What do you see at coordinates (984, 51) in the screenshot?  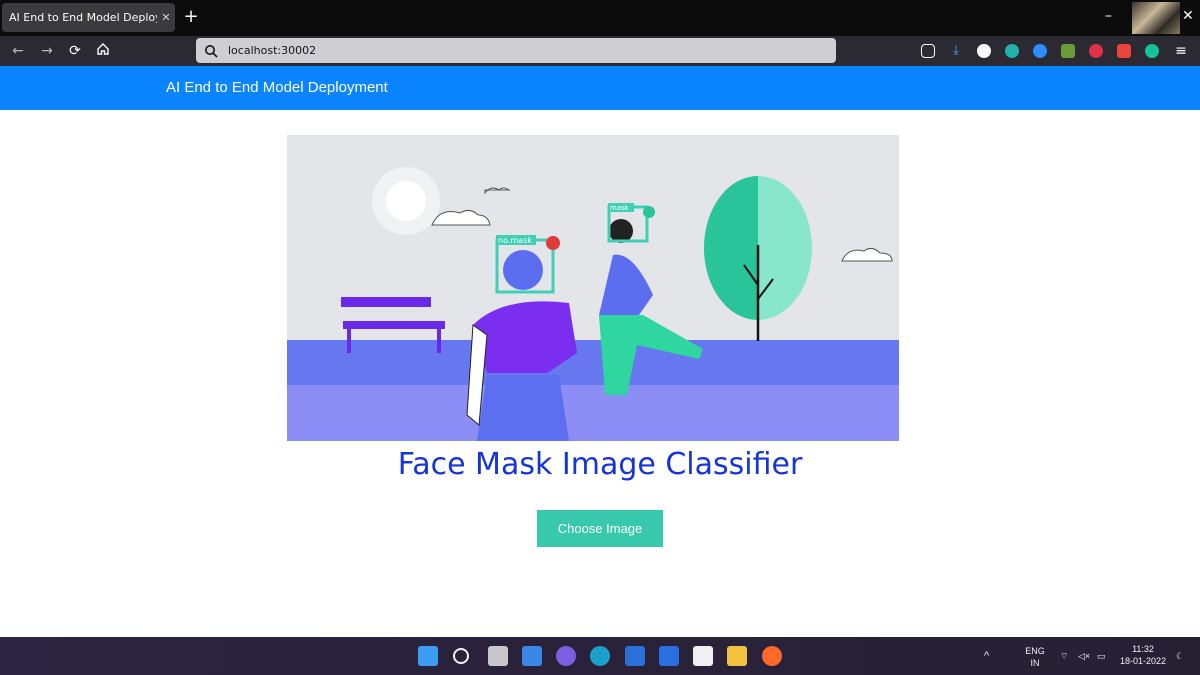 I see `extension-a-icon` at bounding box center [984, 51].